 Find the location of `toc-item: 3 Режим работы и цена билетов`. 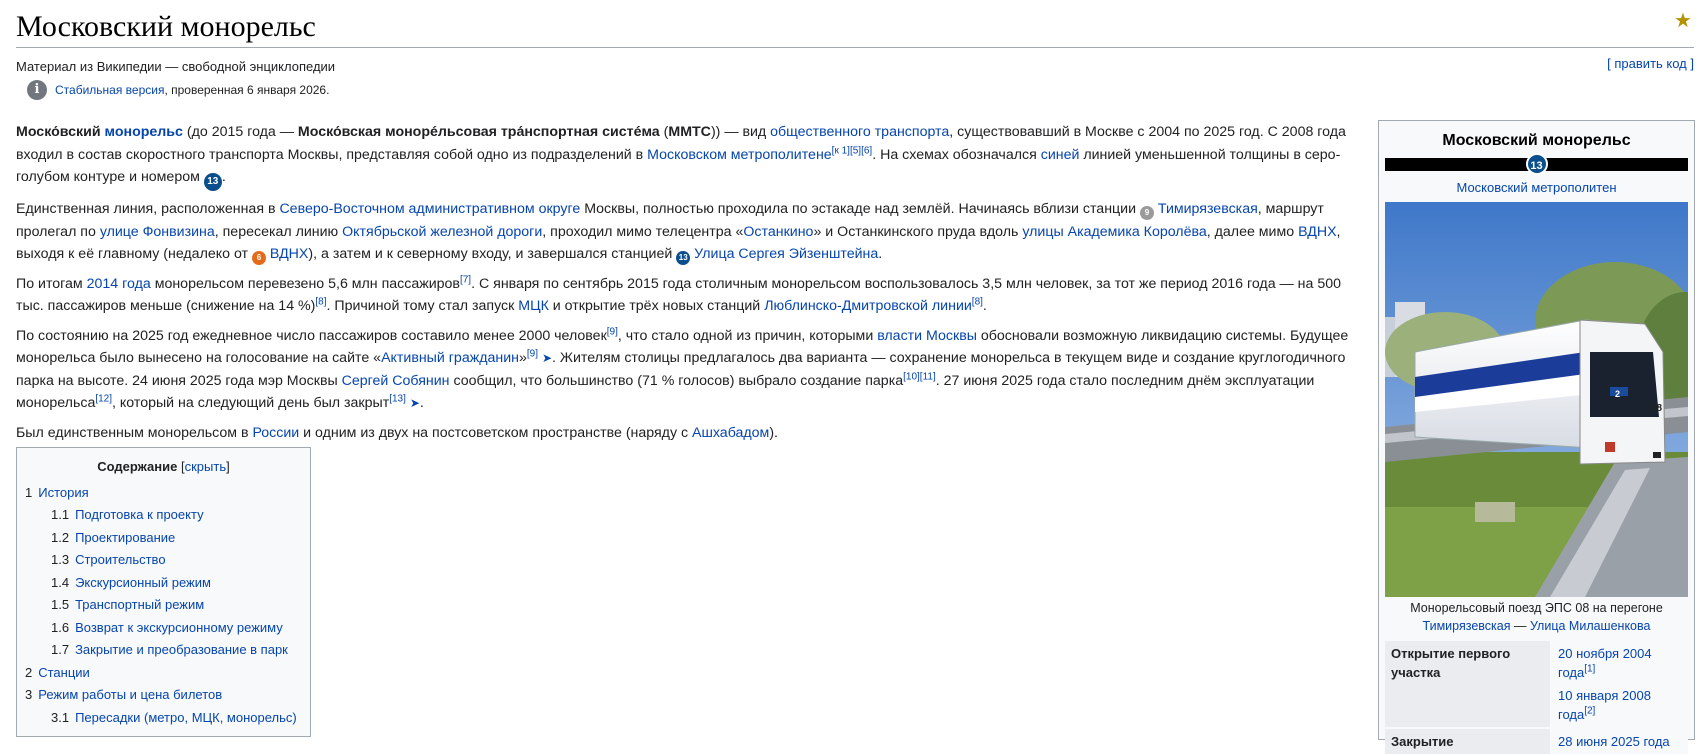

toc-item: 3 Режим работы и цена билетов is located at coordinates (163, 695).